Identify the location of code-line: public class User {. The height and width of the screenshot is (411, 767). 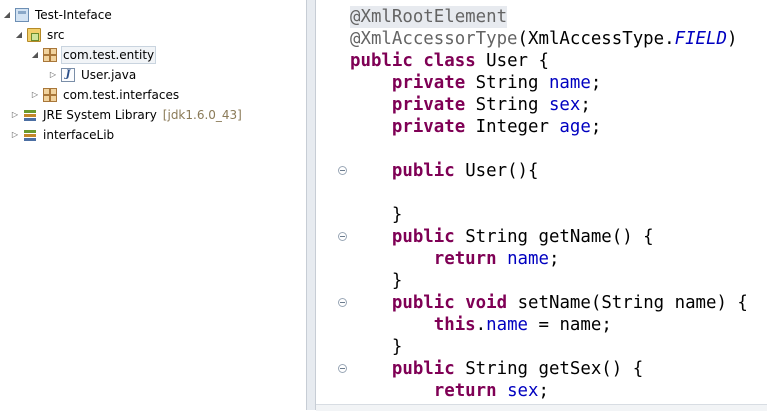
(549, 61).